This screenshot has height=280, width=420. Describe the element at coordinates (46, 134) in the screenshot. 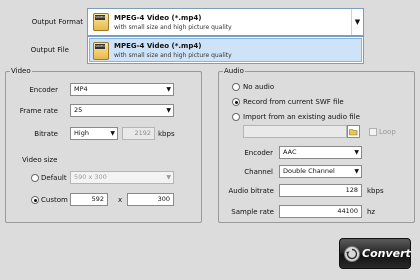

I see `video-bitrate-label: Bitrate` at that location.